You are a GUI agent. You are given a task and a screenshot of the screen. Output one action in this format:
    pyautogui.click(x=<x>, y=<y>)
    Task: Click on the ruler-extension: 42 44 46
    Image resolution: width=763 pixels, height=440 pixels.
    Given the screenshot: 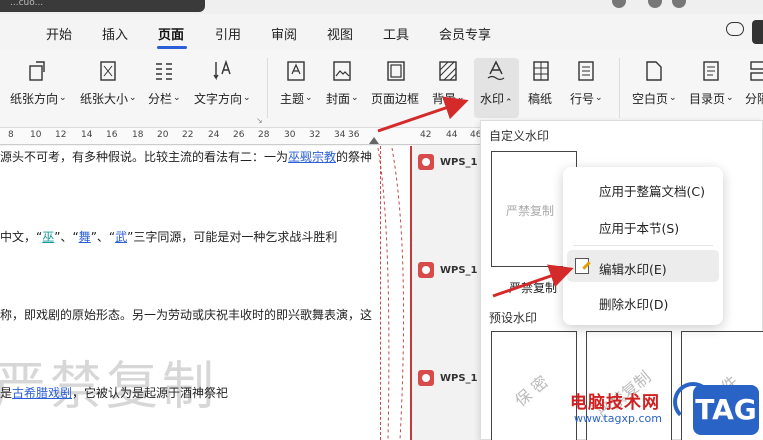 What is the action you would take?
    pyautogui.click(x=445, y=136)
    